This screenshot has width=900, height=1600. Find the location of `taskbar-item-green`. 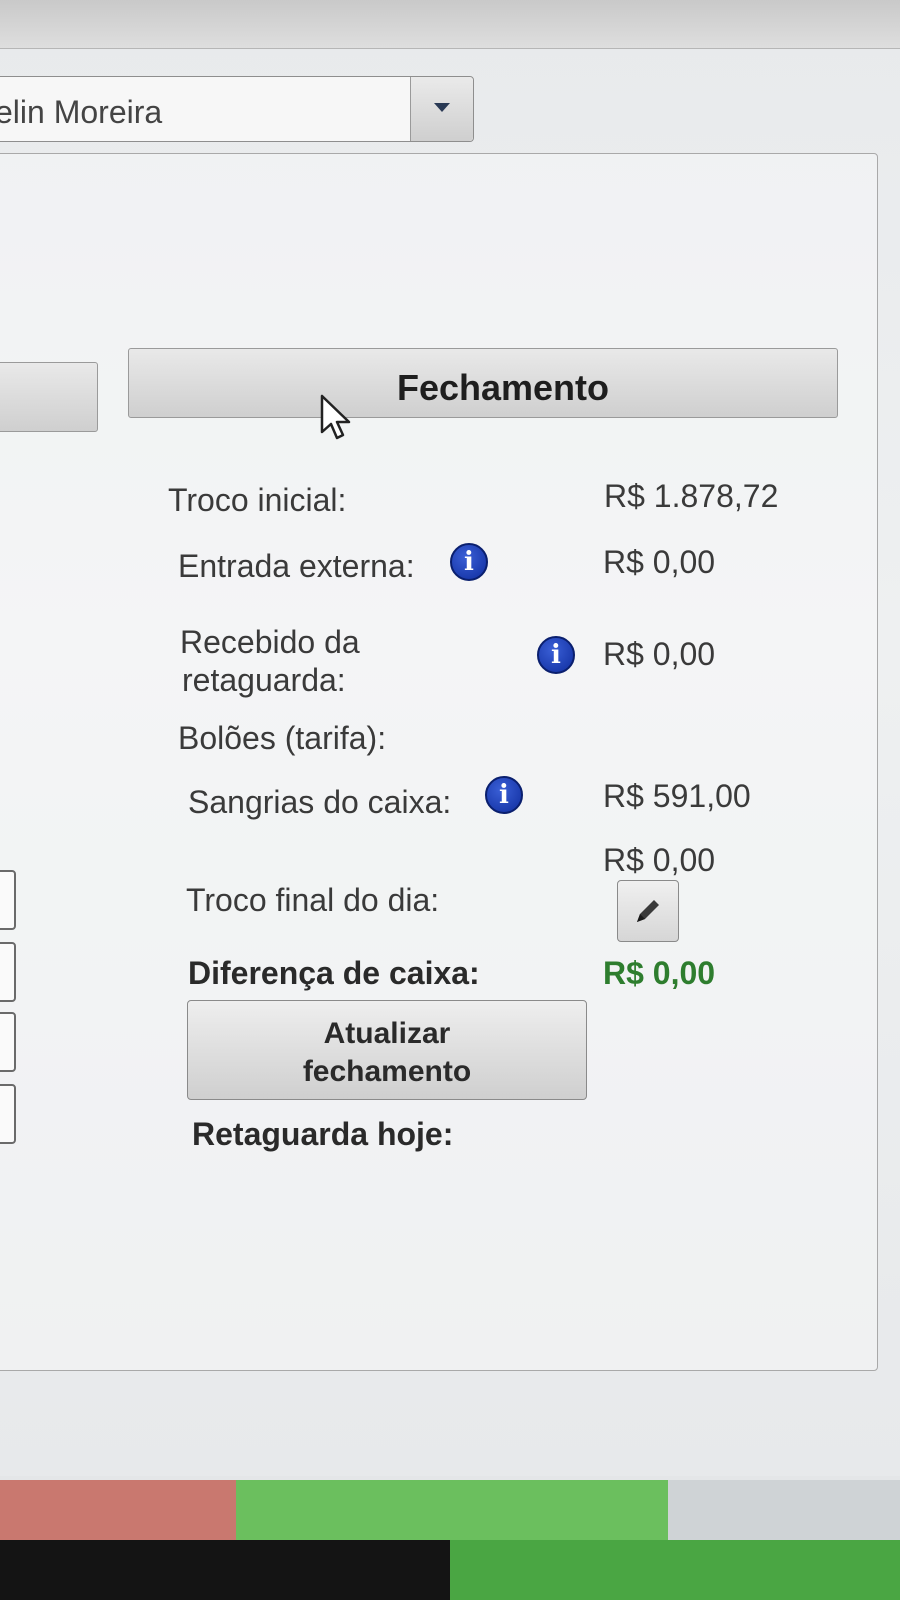

taskbar-item-green is located at coordinates (452, 1510).